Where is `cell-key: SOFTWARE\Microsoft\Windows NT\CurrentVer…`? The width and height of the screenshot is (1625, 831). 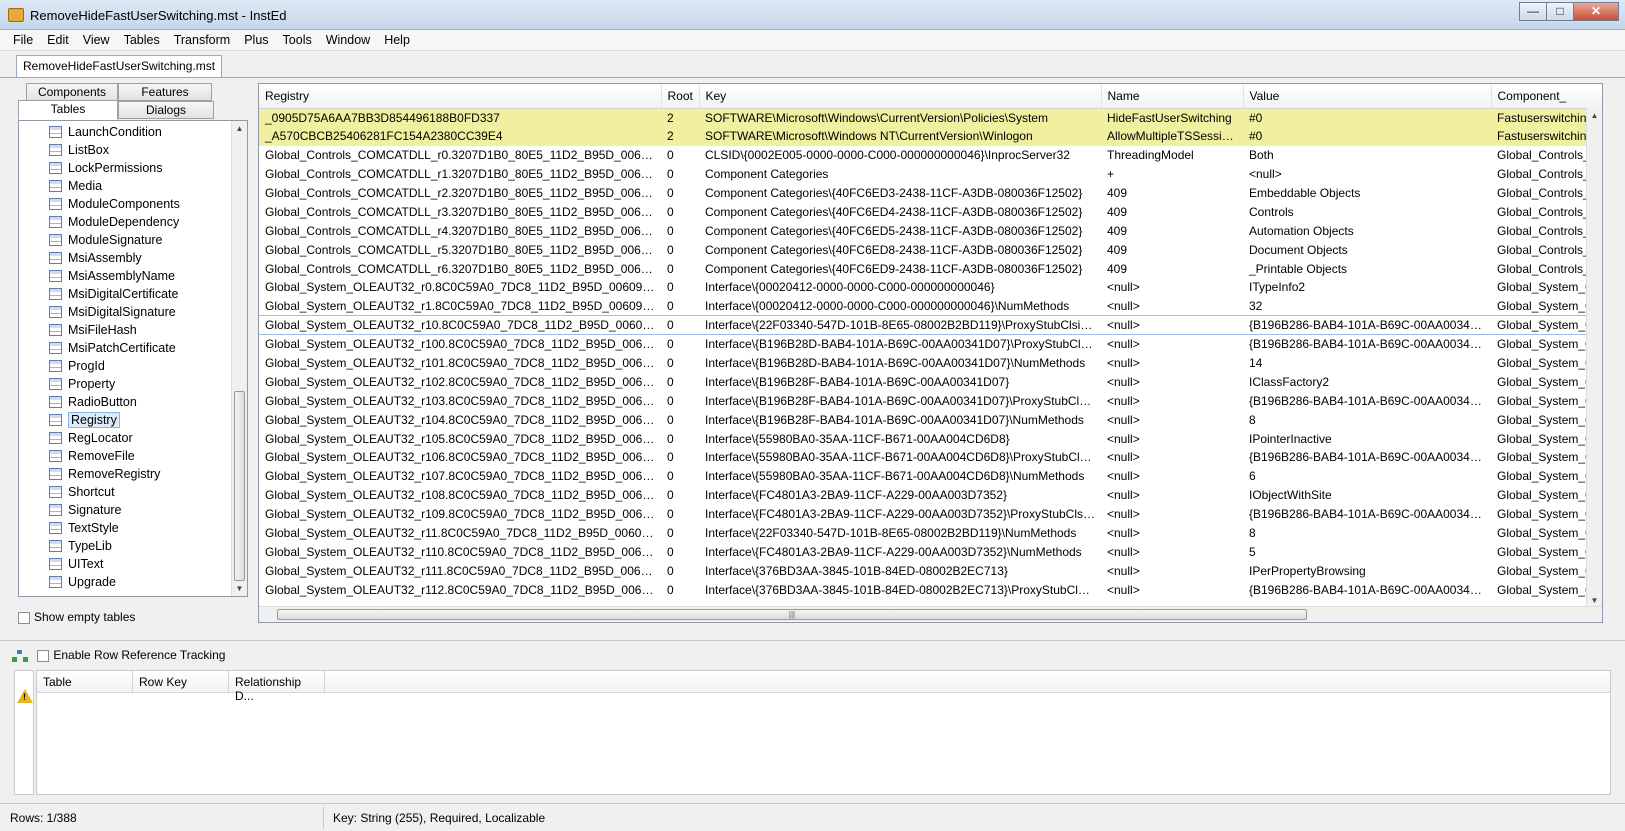 cell-key: SOFTWARE\Microsoft\Windows NT\CurrentVer… is located at coordinates (900, 136).